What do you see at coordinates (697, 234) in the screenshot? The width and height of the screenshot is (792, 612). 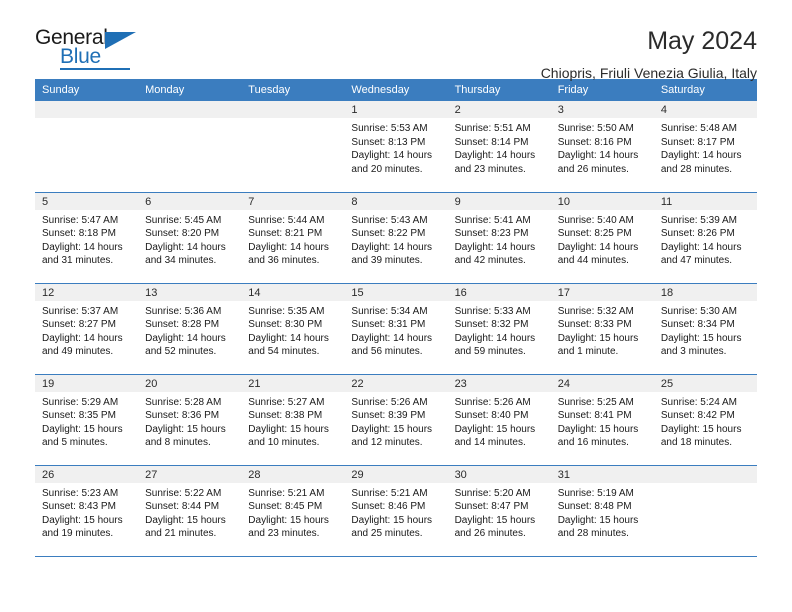 I see `sunset-time: Sunset: 8:26 PM` at bounding box center [697, 234].